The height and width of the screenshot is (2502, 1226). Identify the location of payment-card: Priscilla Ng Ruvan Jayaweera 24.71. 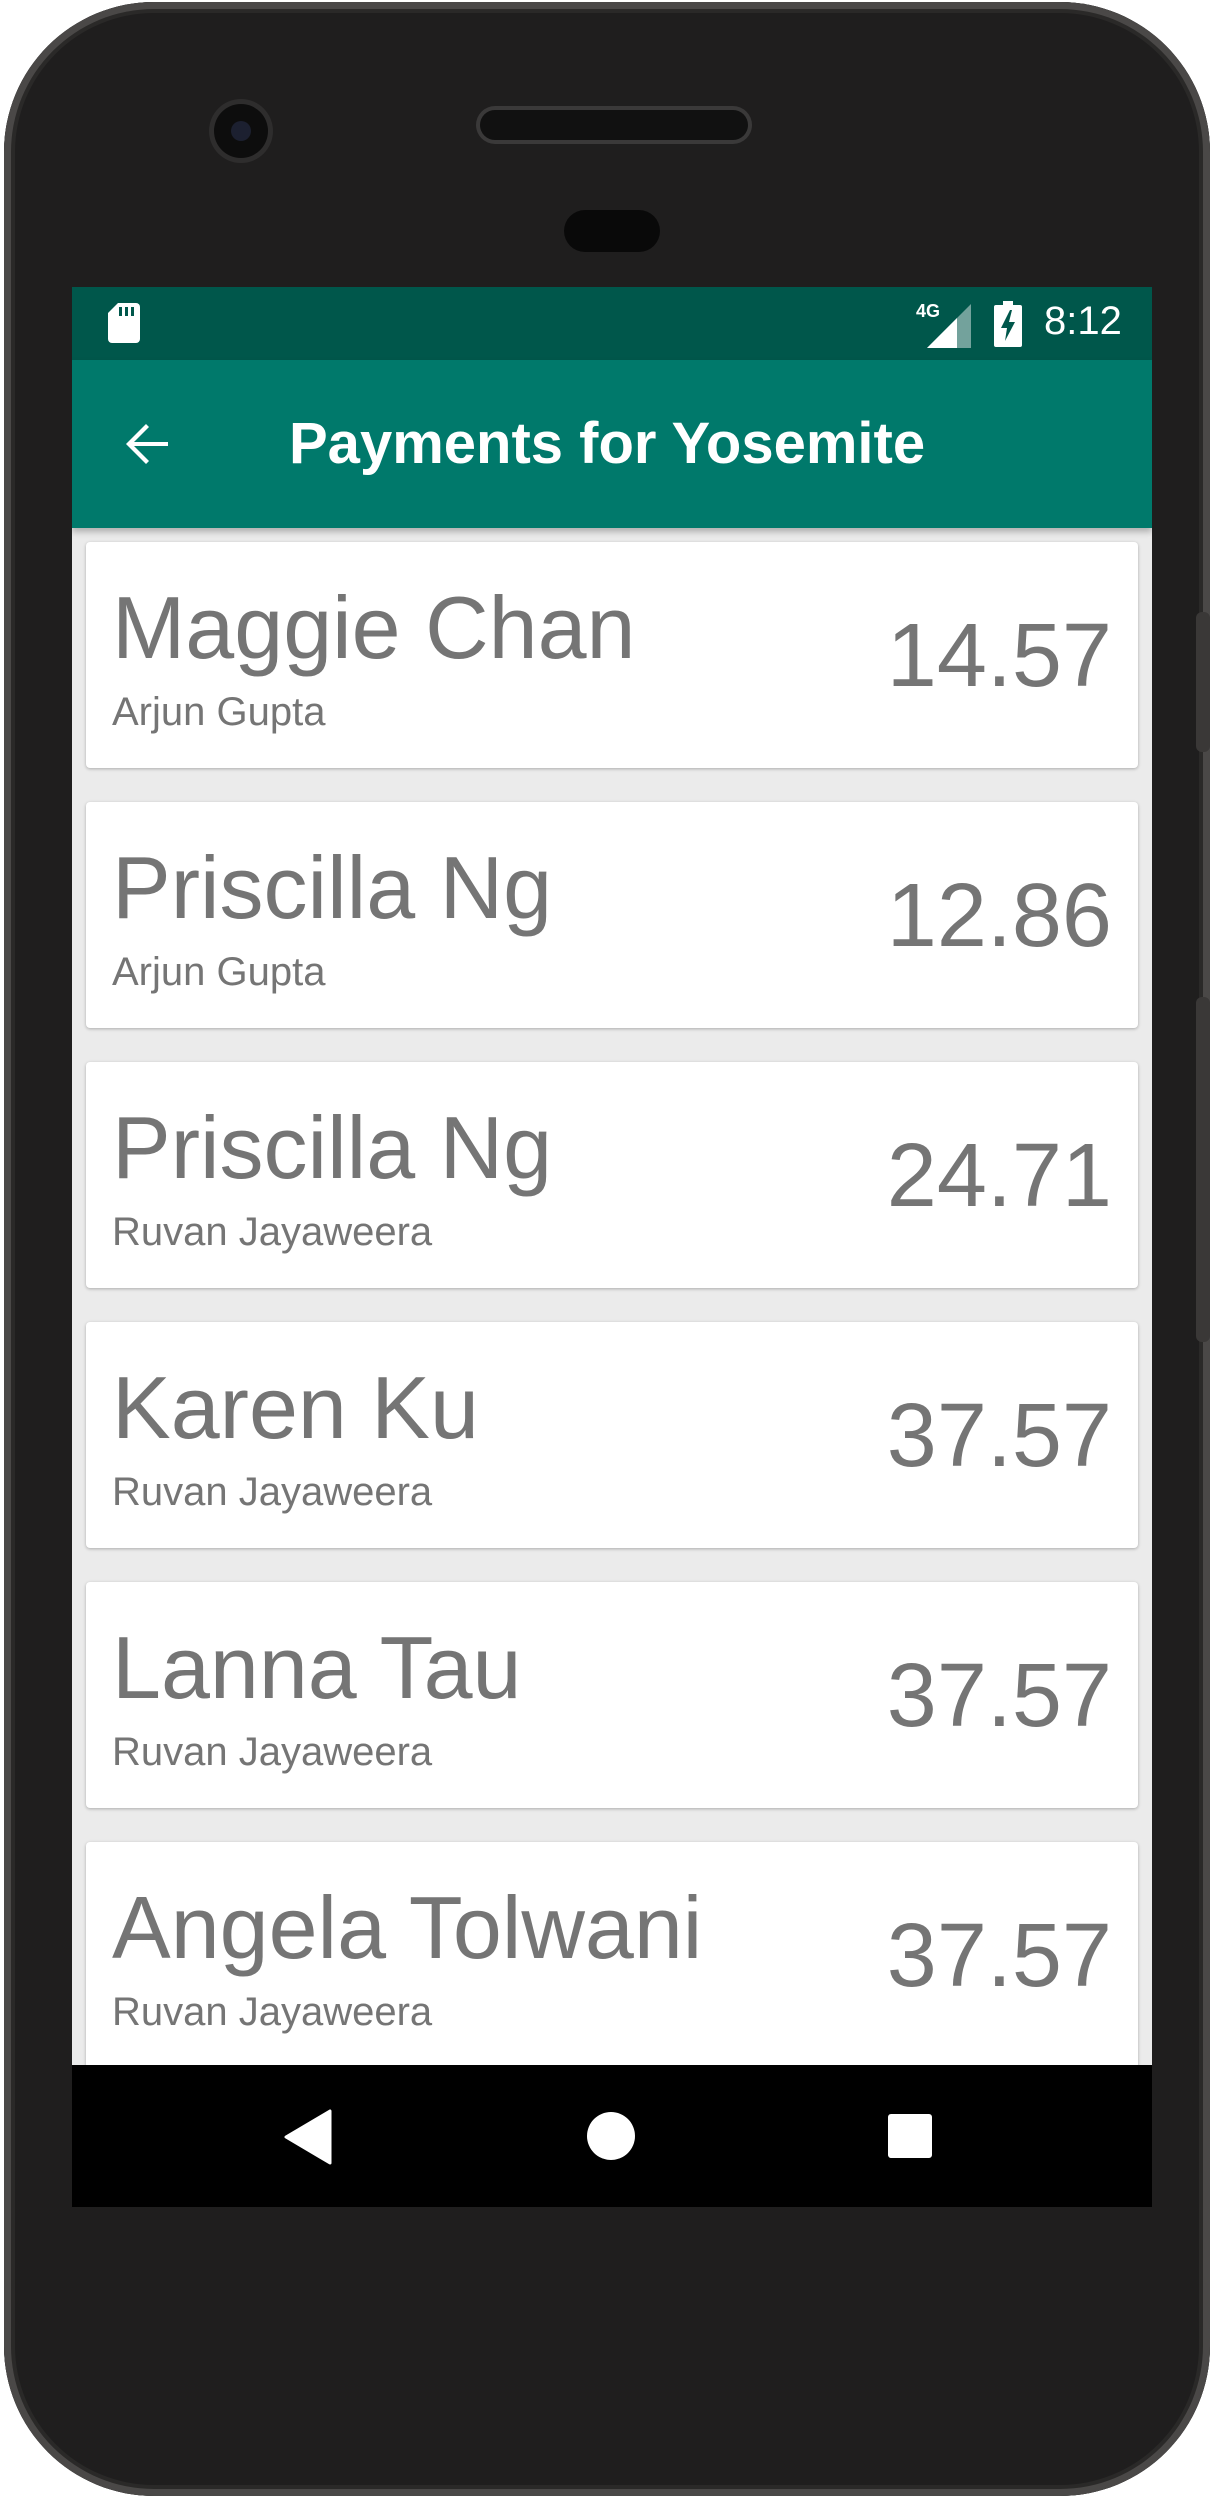
(612, 1175).